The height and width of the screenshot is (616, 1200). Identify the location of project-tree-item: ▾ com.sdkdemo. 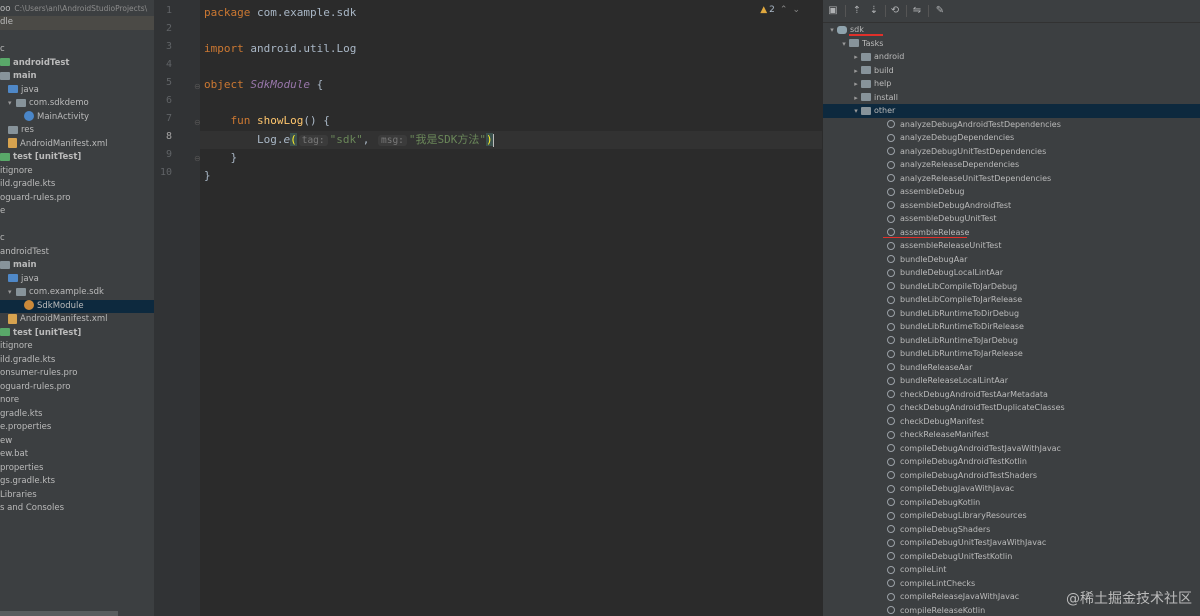
(77, 104).